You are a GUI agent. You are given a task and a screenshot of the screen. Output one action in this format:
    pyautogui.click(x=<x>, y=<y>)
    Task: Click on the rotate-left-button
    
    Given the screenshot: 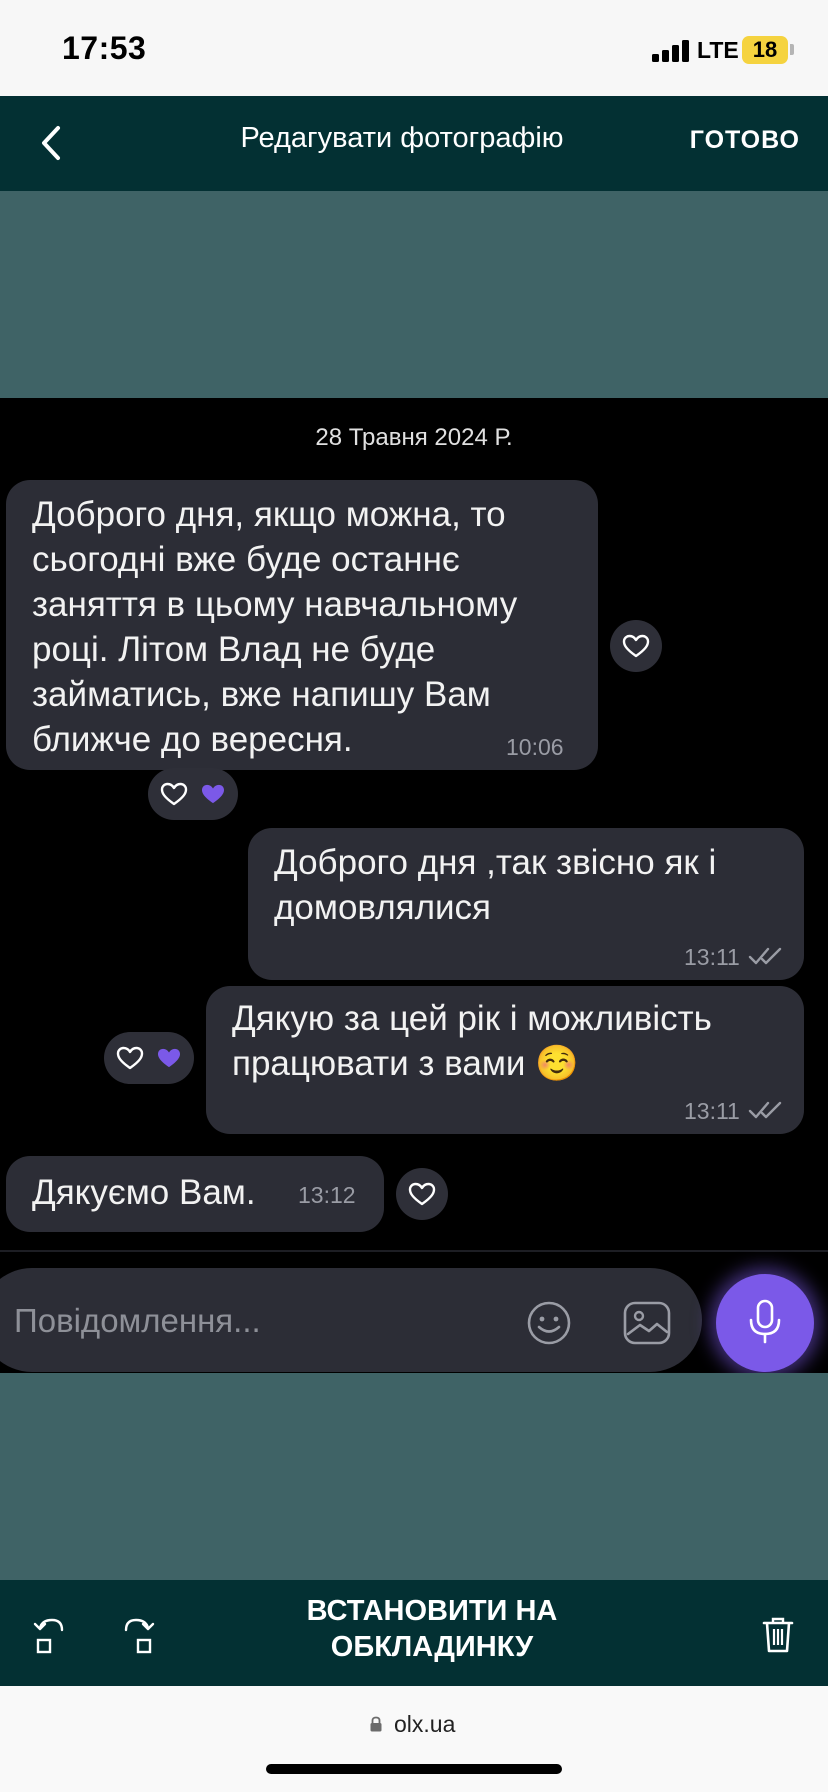 What is the action you would take?
    pyautogui.click(x=52, y=1635)
    